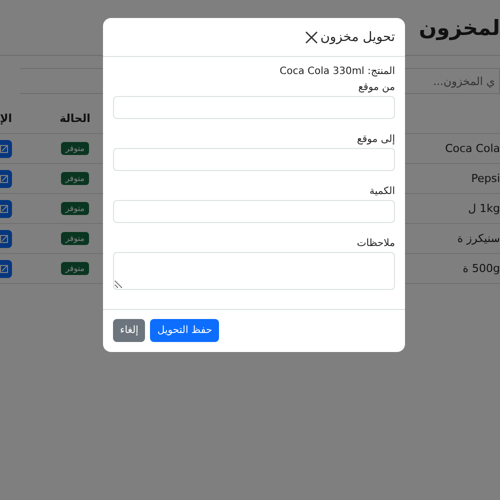  What do you see at coordinates (375, 139) in the screenshot?
I see `field-label: إلى موقع` at bounding box center [375, 139].